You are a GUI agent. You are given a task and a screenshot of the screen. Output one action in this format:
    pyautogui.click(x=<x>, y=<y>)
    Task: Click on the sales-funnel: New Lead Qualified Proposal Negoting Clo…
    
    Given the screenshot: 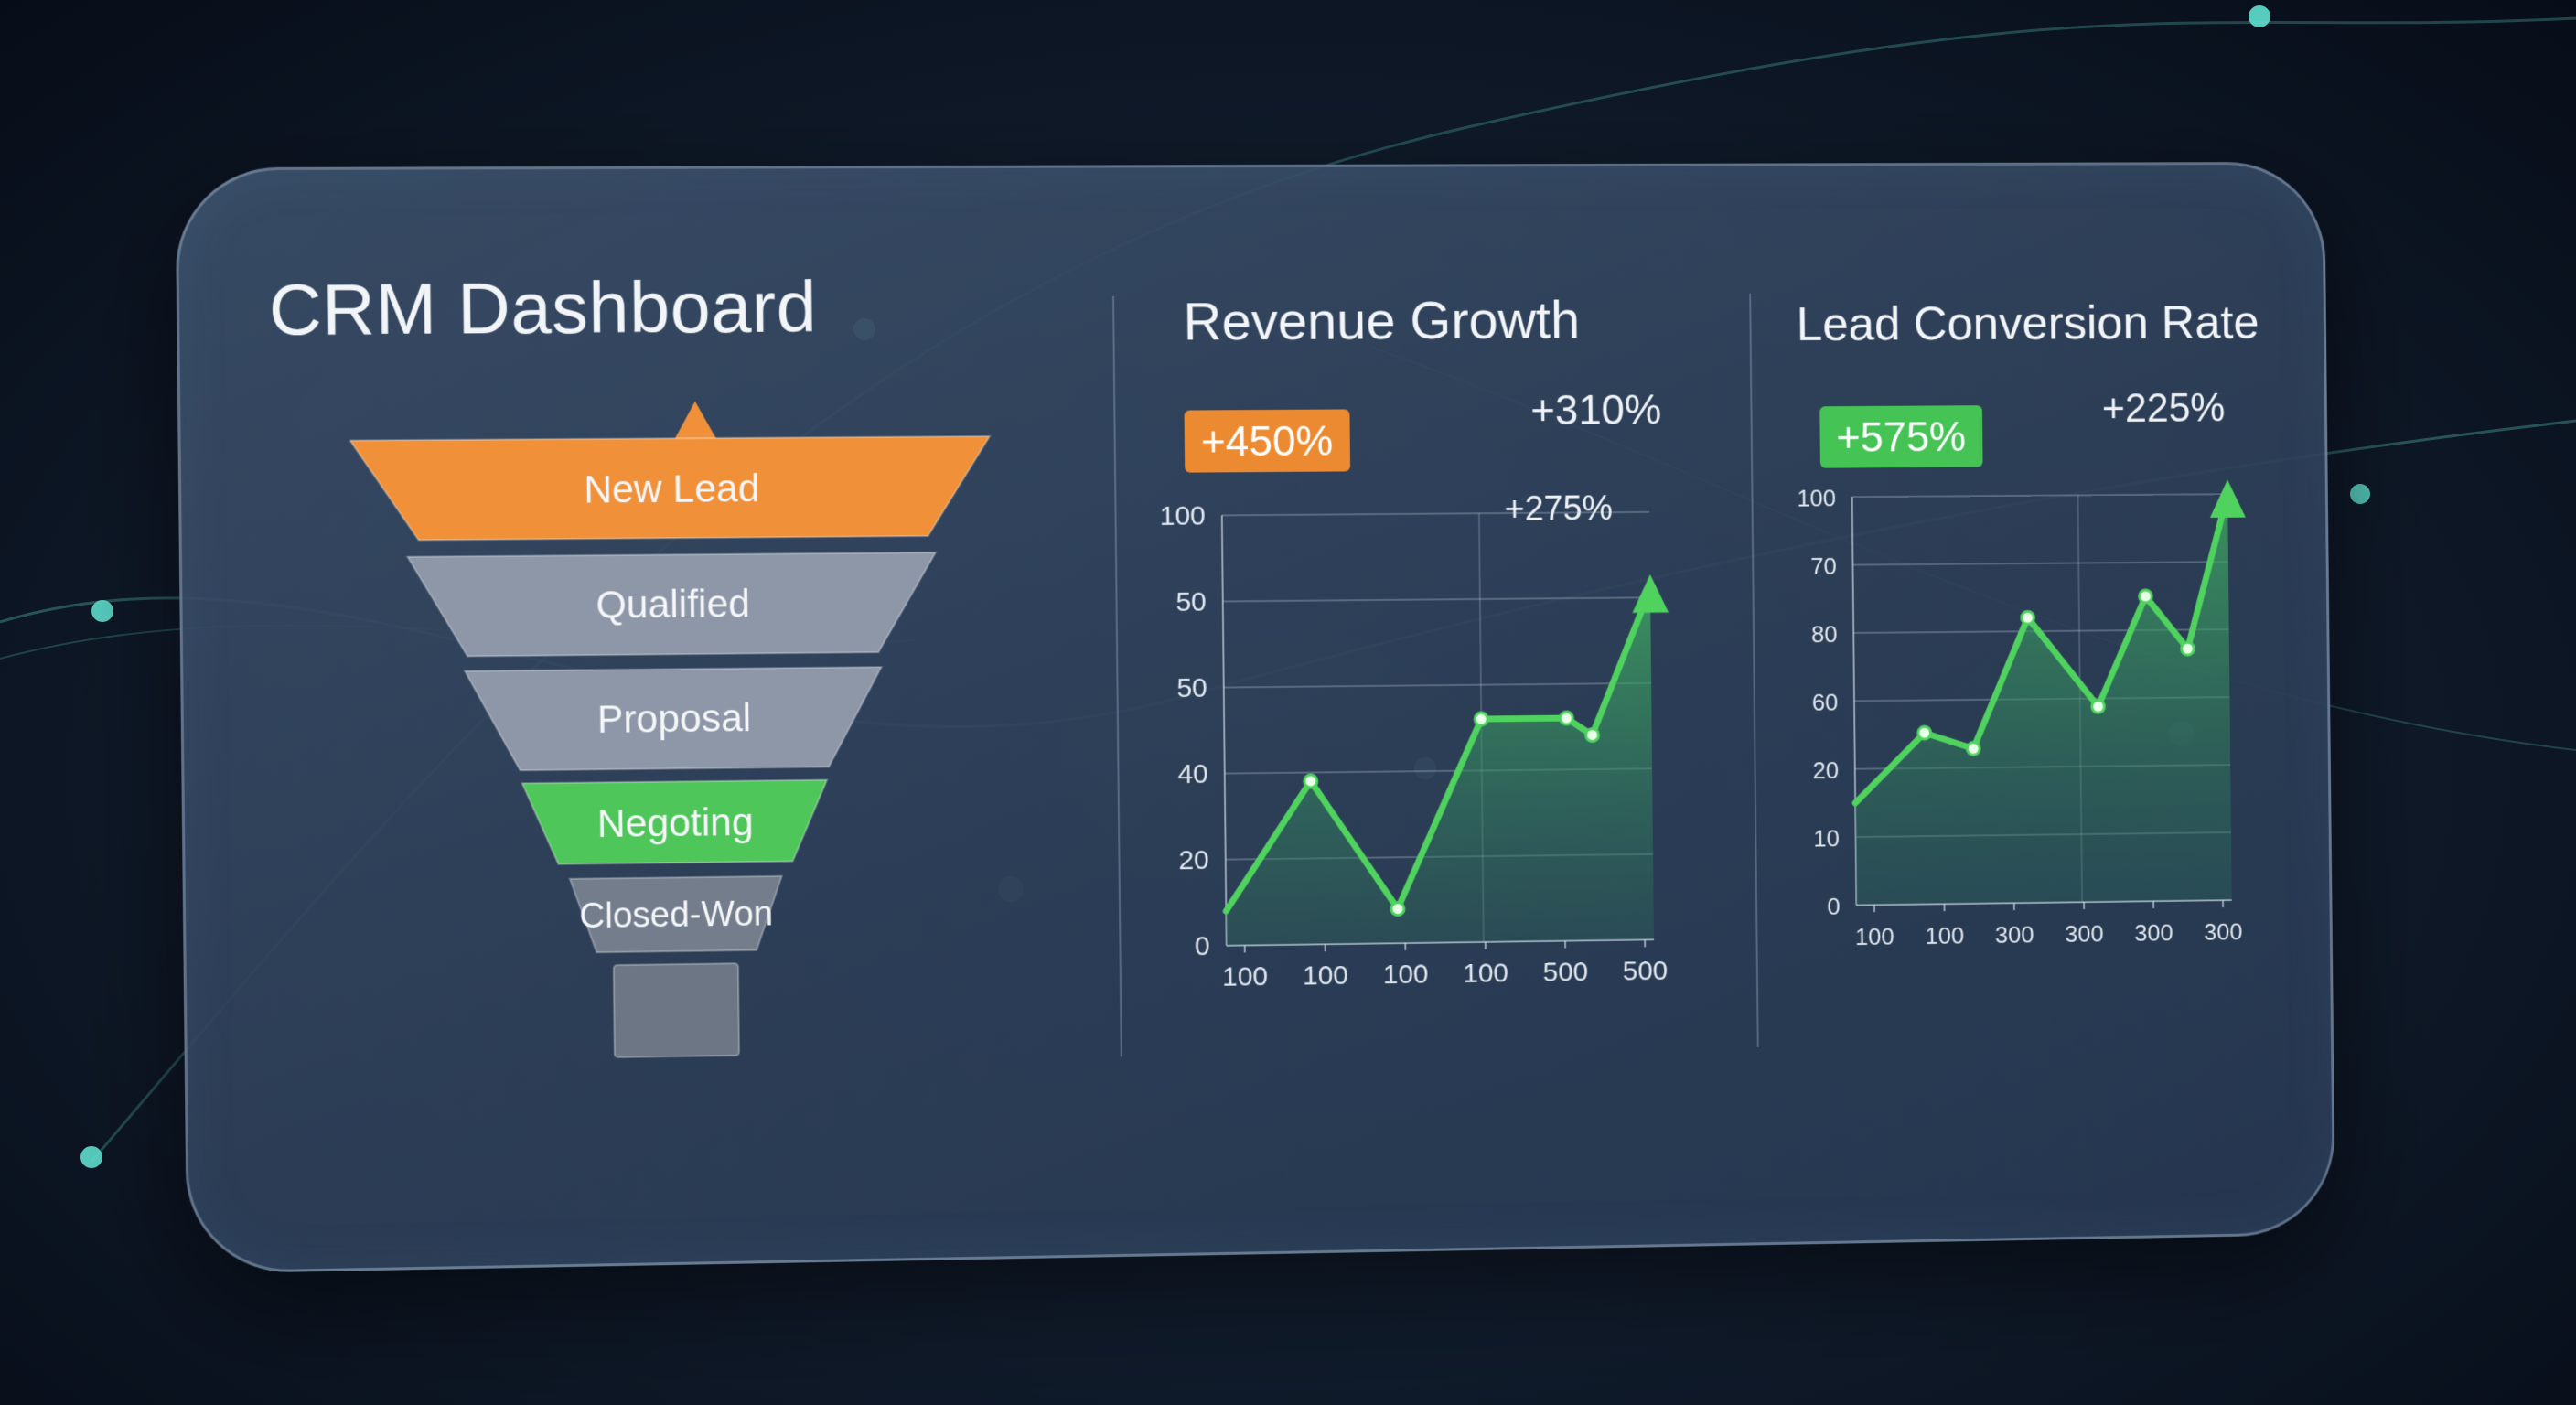 What is the action you would take?
    pyautogui.click(x=697, y=733)
    